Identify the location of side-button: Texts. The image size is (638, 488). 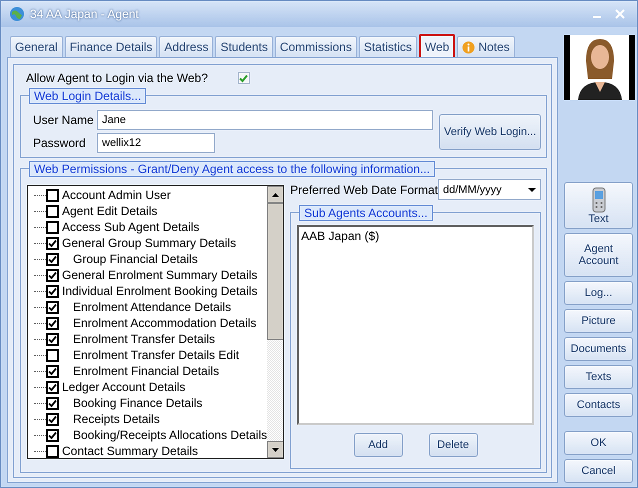
(598, 377).